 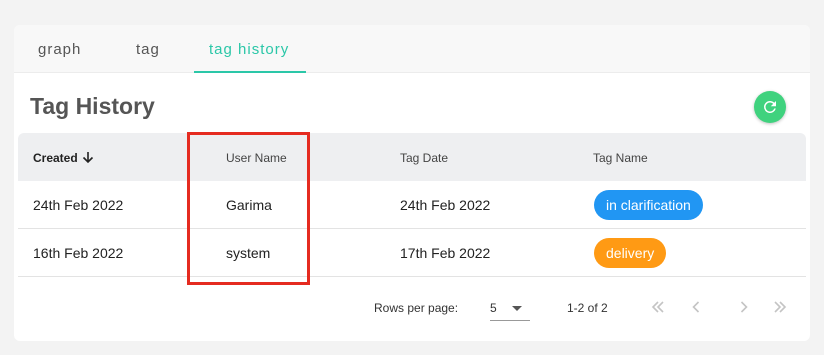 What do you see at coordinates (59, 49) in the screenshot?
I see `tab-graph: graph` at bounding box center [59, 49].